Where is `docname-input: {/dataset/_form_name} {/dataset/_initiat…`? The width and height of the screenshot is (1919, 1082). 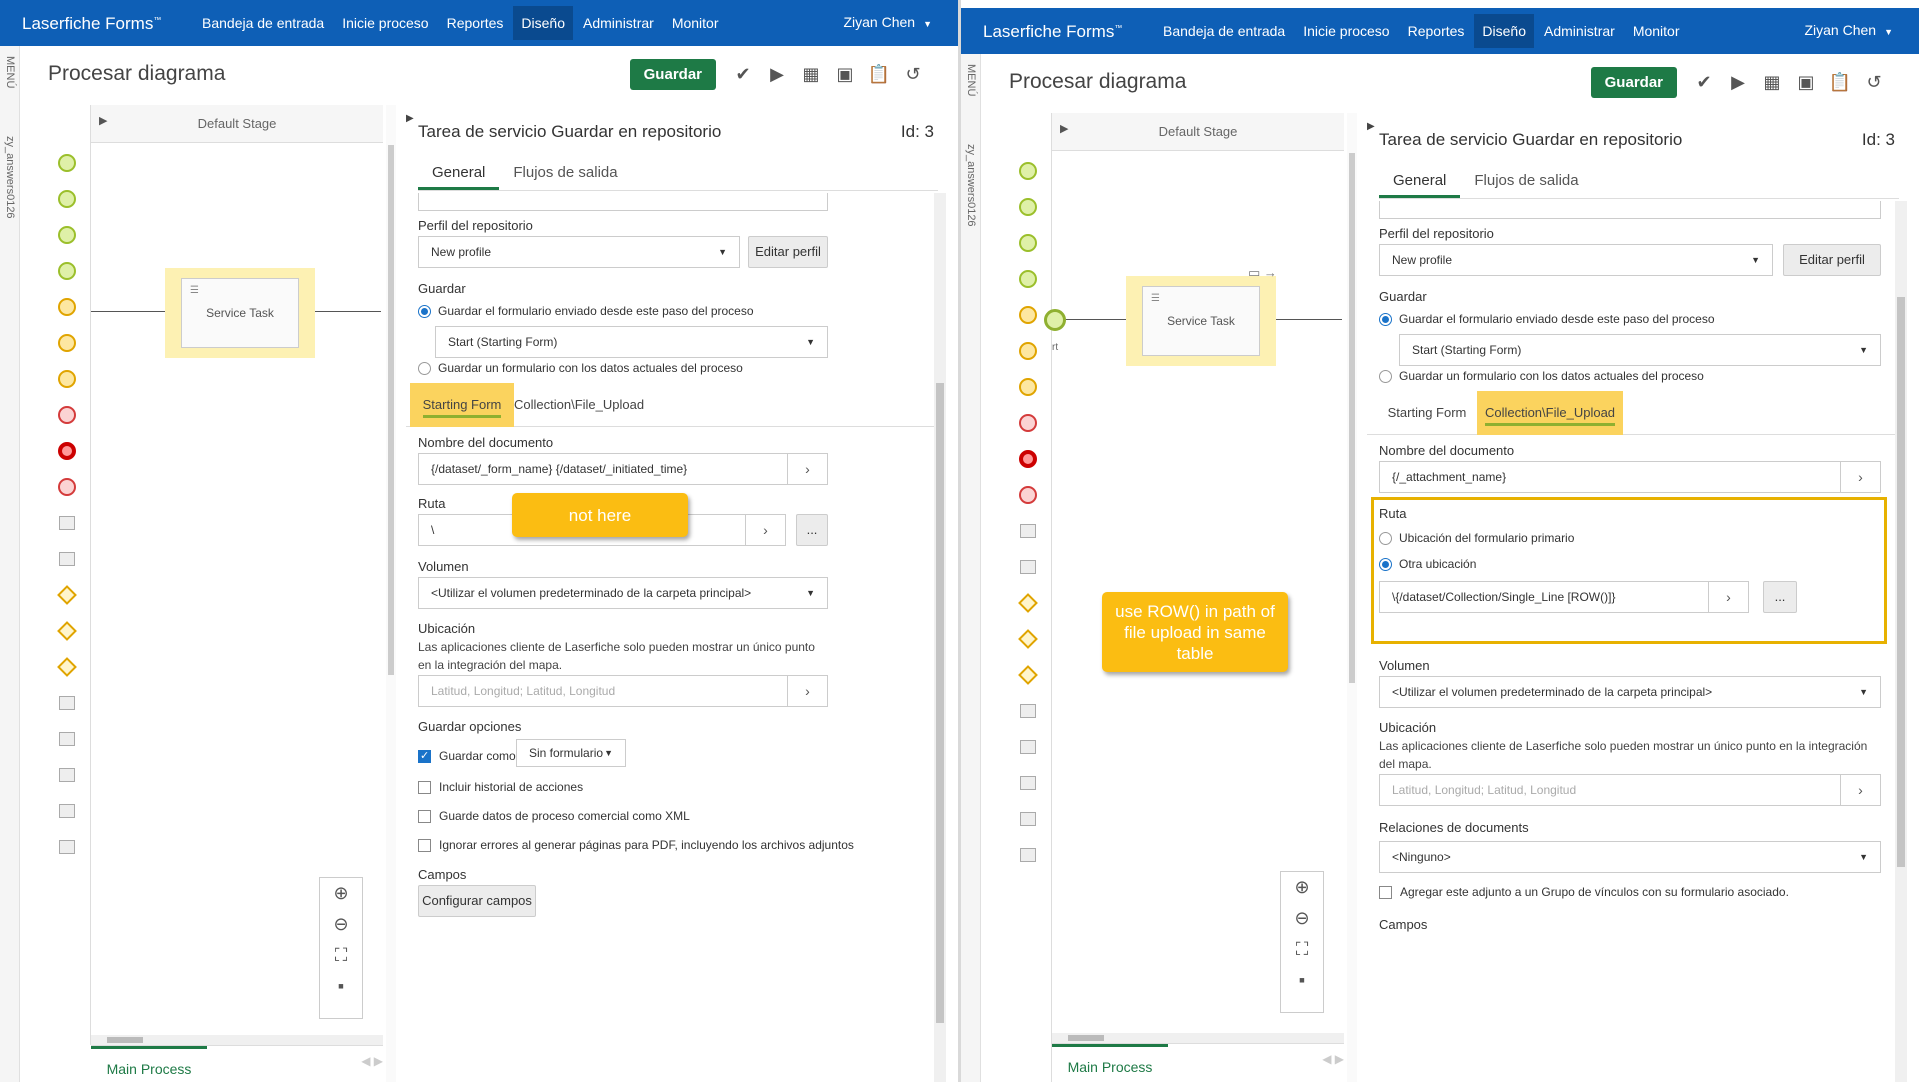
docname-input: {/dataset/_form_name} {/dataset/_initiat… is located at coordinates (603, 469).